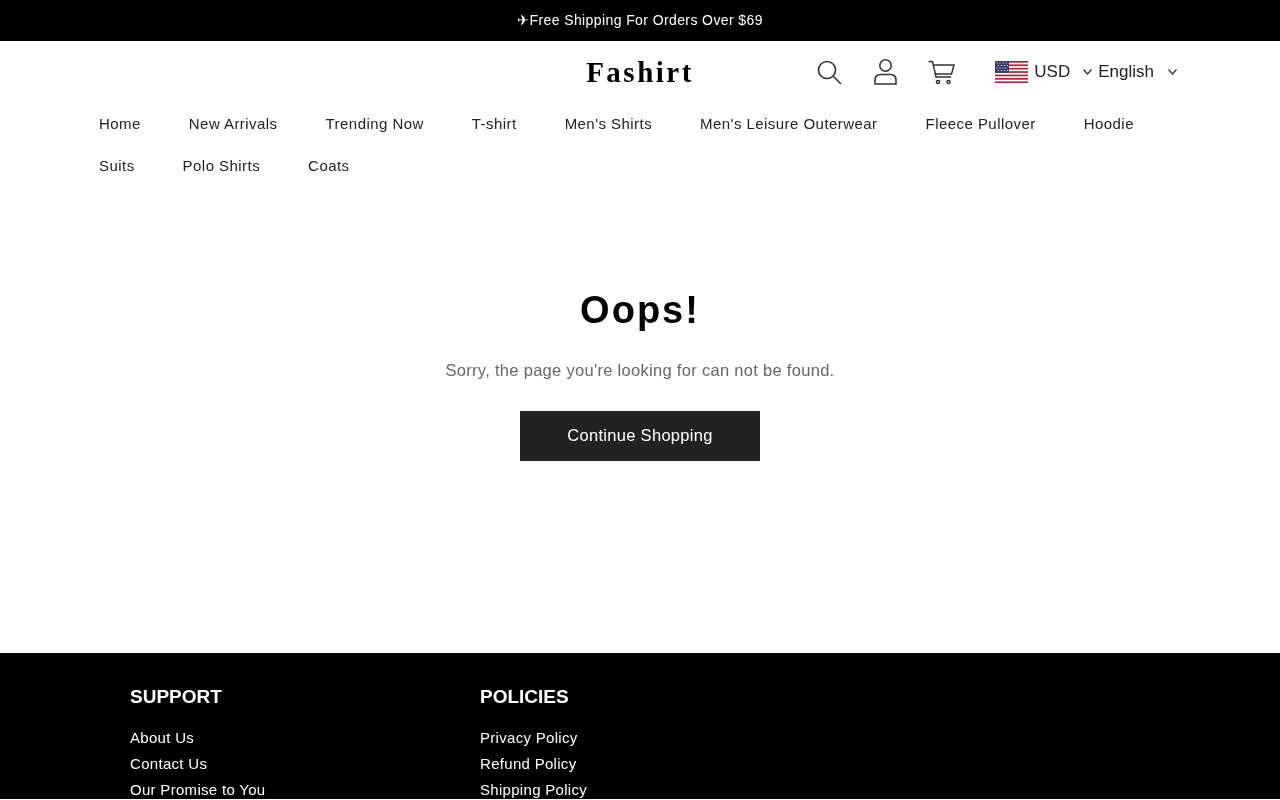  Describe the element at coordinates (198, 790) in the screenshot. I see `footer-link: Our Promise to You` at that location.